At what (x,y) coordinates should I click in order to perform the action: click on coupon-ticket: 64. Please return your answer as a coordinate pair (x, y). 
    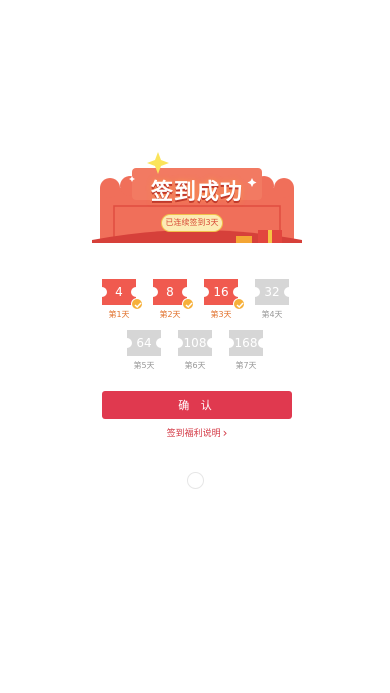
    Looking at the image, I should click on (144, 343).